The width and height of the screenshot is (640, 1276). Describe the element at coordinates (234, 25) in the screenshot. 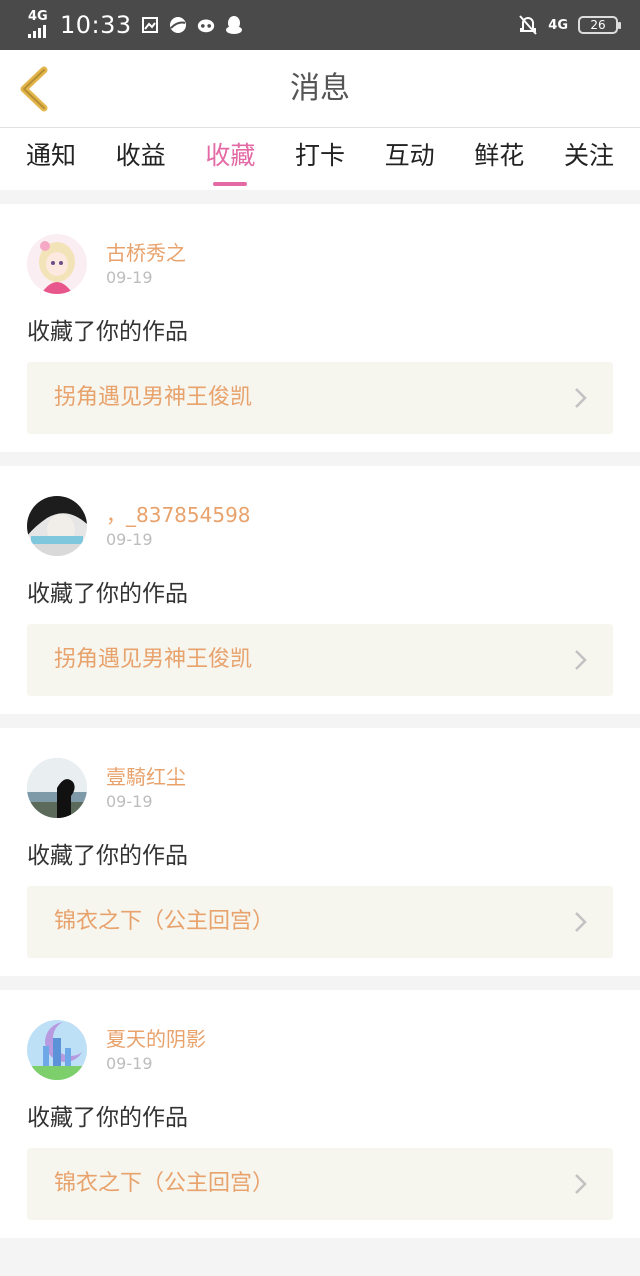

I see `qq-penguin-icon` at that location.